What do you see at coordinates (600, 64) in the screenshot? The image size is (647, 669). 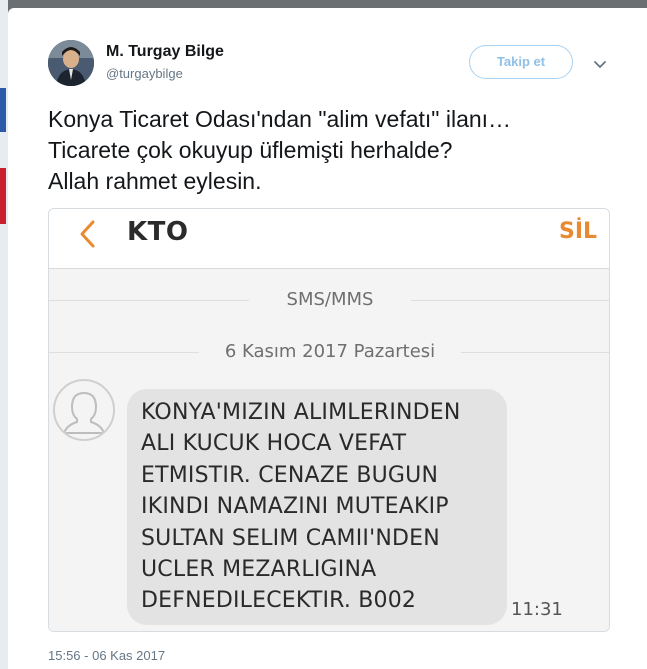 I see `chevron-down-icon` at bounding box center [600, 64].